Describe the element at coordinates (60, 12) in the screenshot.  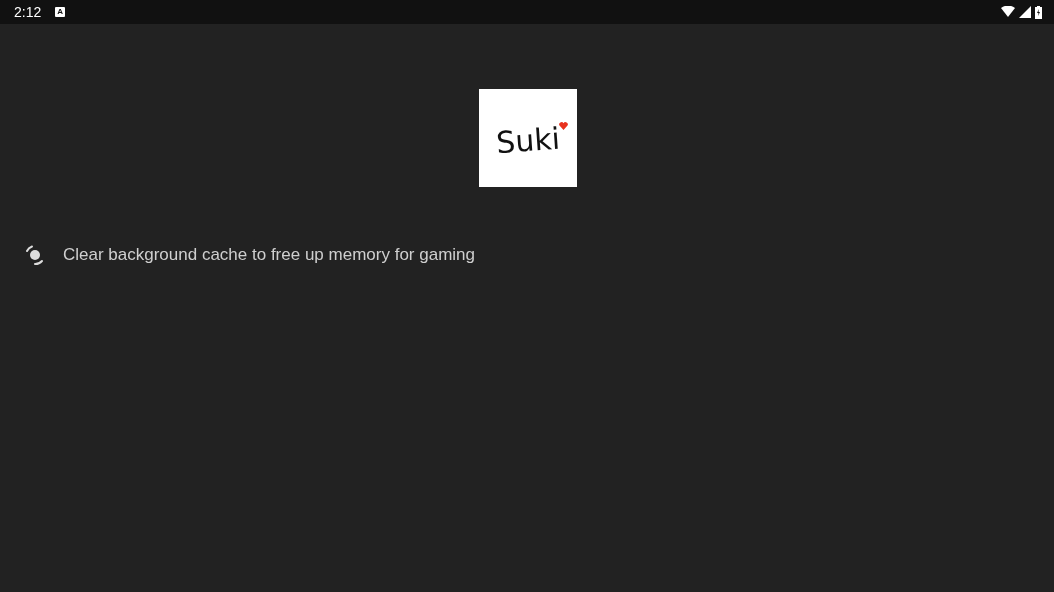
I see `notification-icon: A` at that location.